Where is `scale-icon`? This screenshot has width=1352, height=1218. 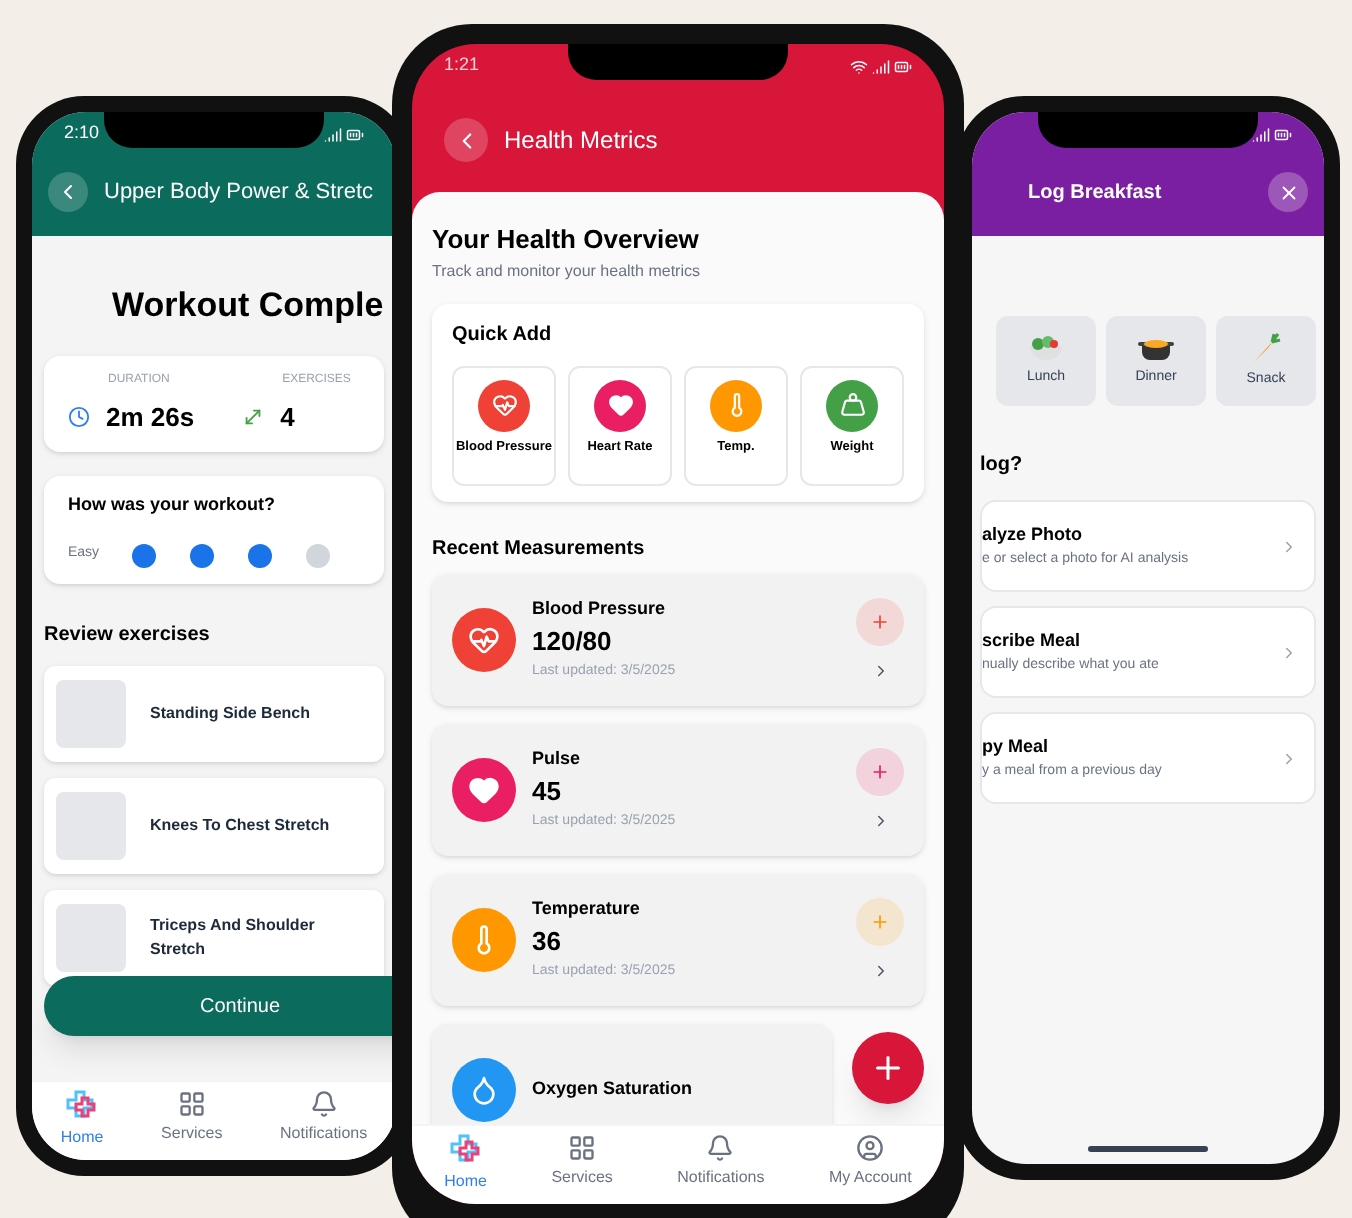
scale-icon is located at coordinates (852, 405).